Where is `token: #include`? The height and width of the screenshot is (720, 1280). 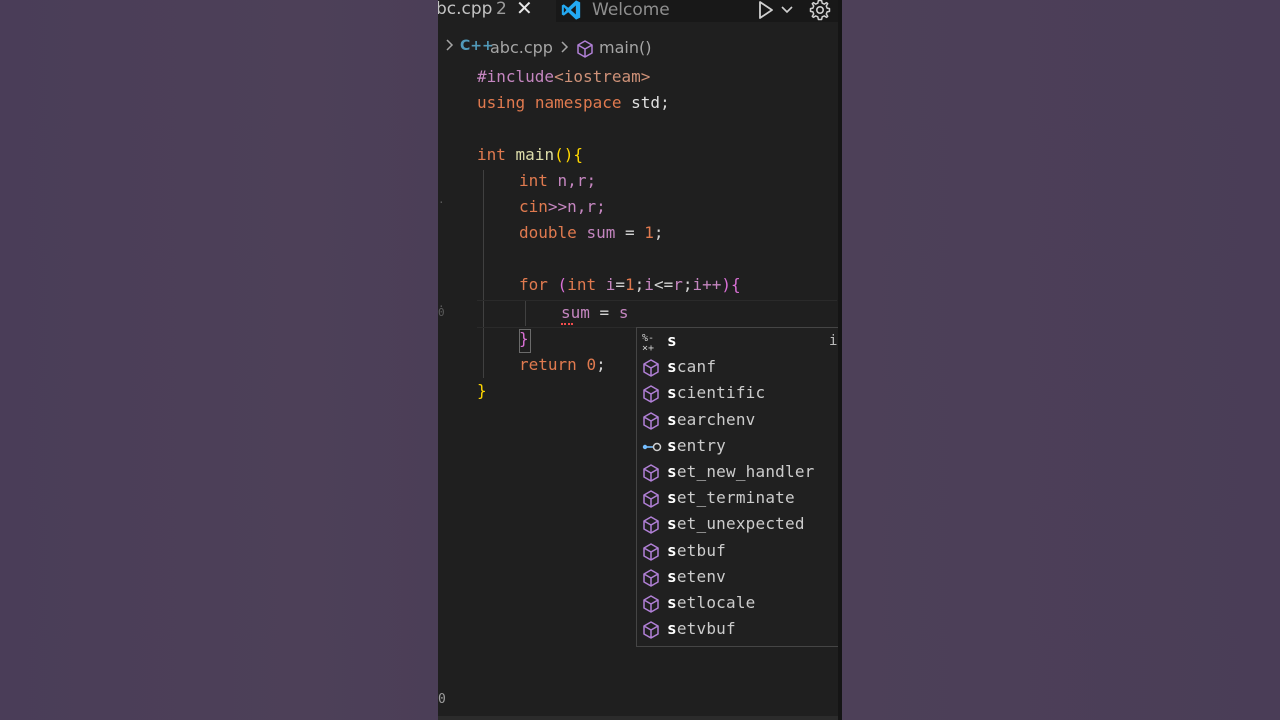 token: #include is located at coordinates (516, 76).